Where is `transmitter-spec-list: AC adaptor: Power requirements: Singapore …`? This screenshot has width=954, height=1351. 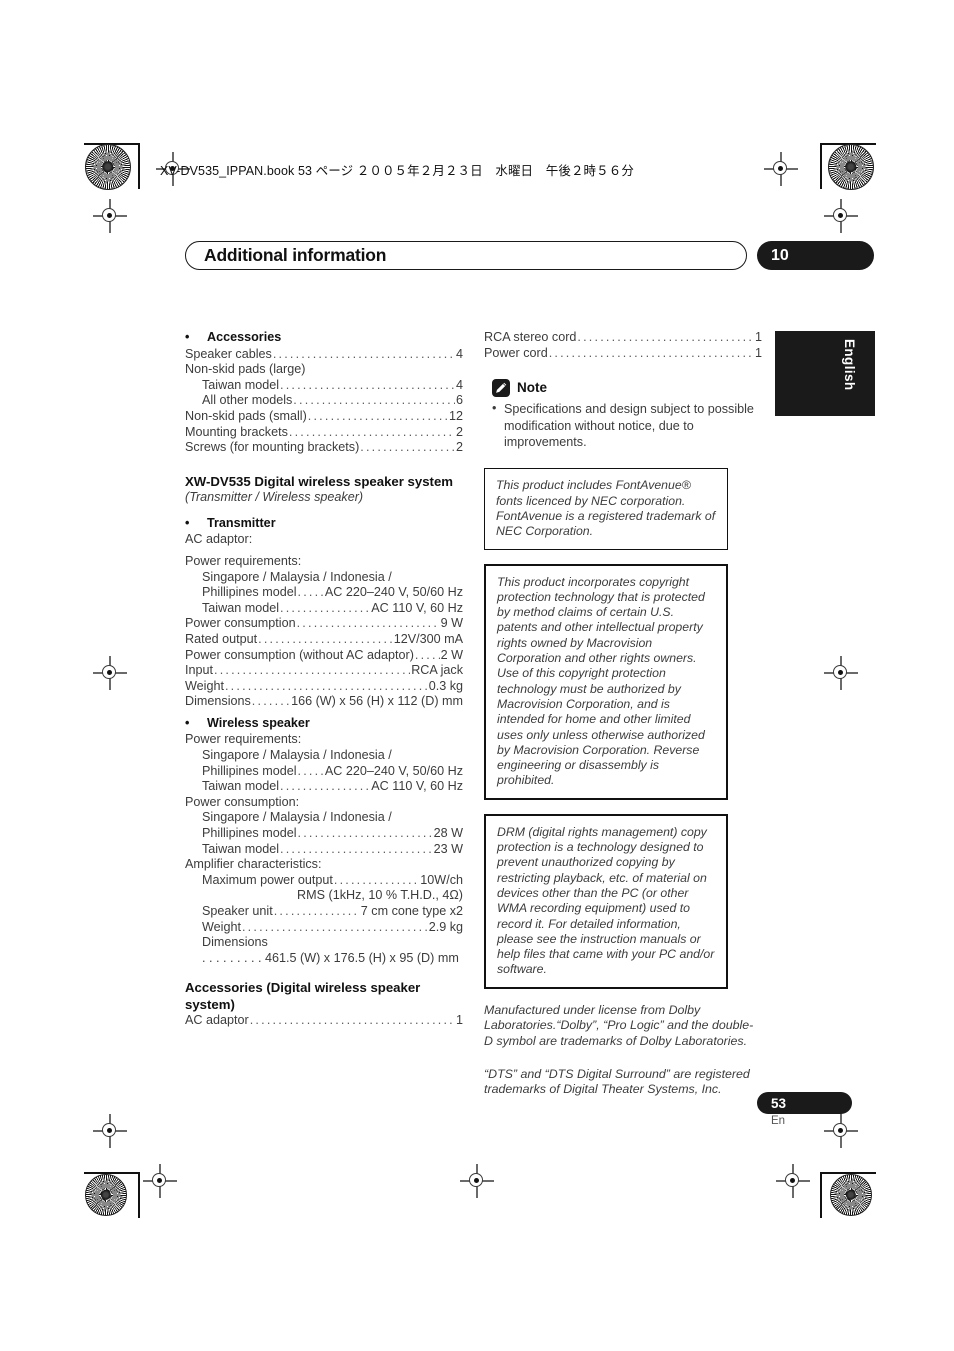 transmitter-spec-list: AC adaptor: Power requirements: Singapore … is located at coordinates (324, 621).